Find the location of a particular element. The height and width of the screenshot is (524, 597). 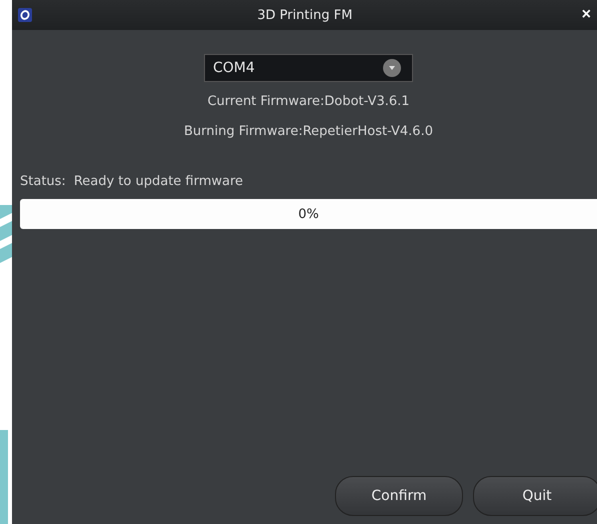

window-title: 3D Printing FM is located at coordinates (305, 15).